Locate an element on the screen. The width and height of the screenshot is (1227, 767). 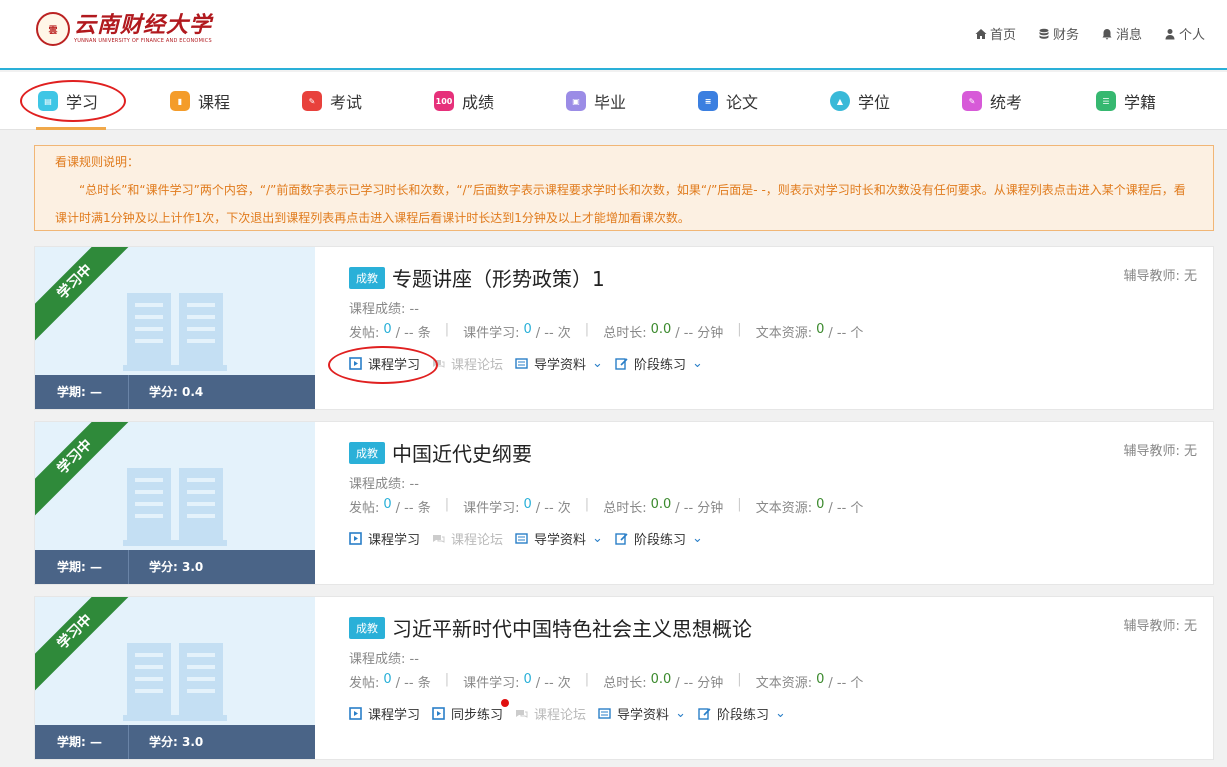
graduation-cap-icon: ▲ is located at coordinates (840, 101).